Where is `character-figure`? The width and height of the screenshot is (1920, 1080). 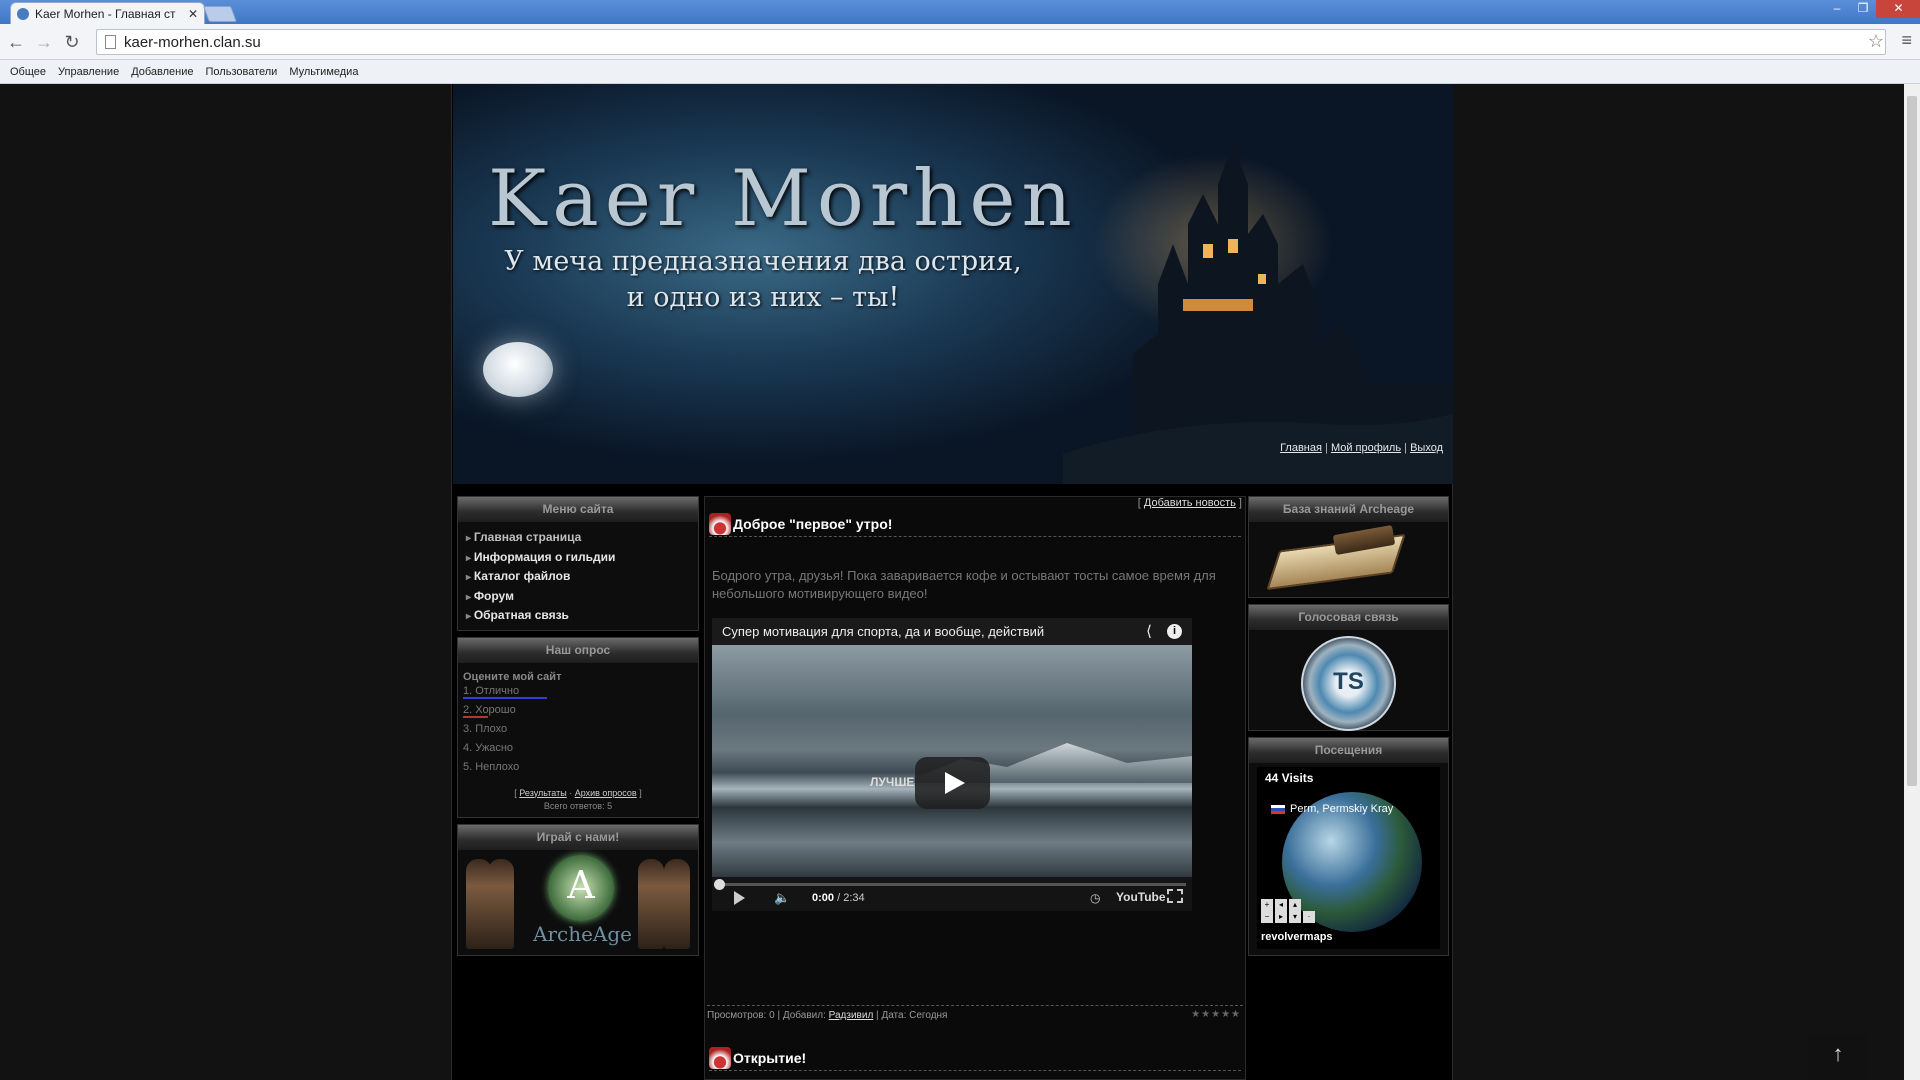 character-figure is located at coordinates (501, 903).